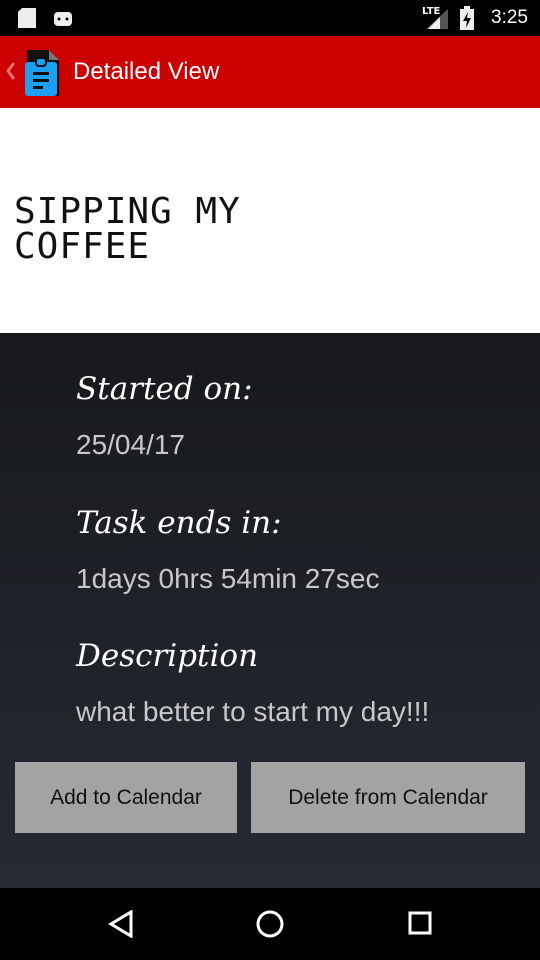  Describe the element at coordinates (420, 923) in the screenshot. I see `recents-icon` at that location.